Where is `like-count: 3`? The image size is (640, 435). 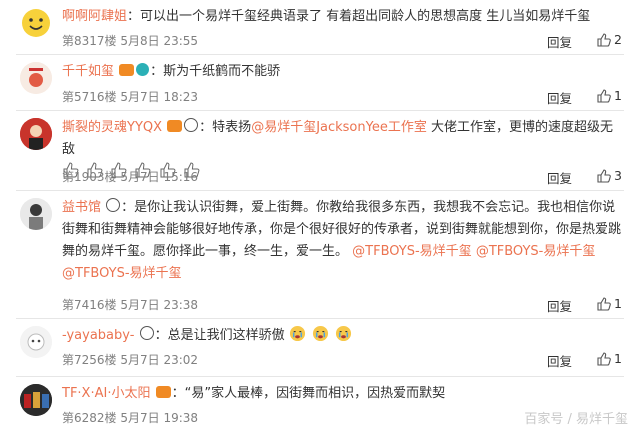 like-count: 3 is located at coordinates (618, 175).